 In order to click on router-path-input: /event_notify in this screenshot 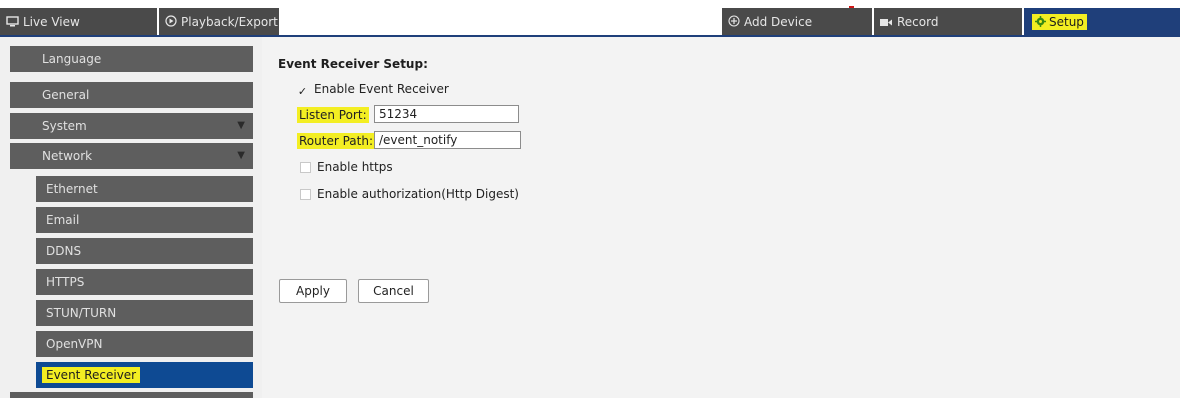, I will do `click(447, 140)`.